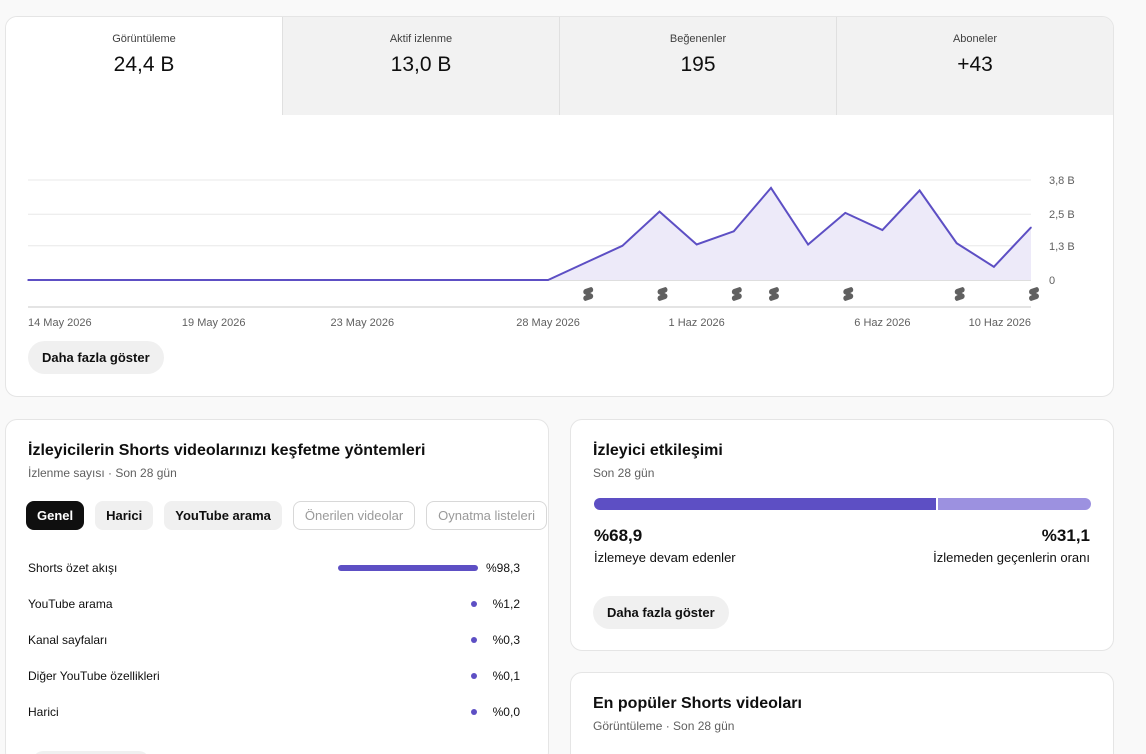  I want to click on metric-value: +43, so click(975, 64).